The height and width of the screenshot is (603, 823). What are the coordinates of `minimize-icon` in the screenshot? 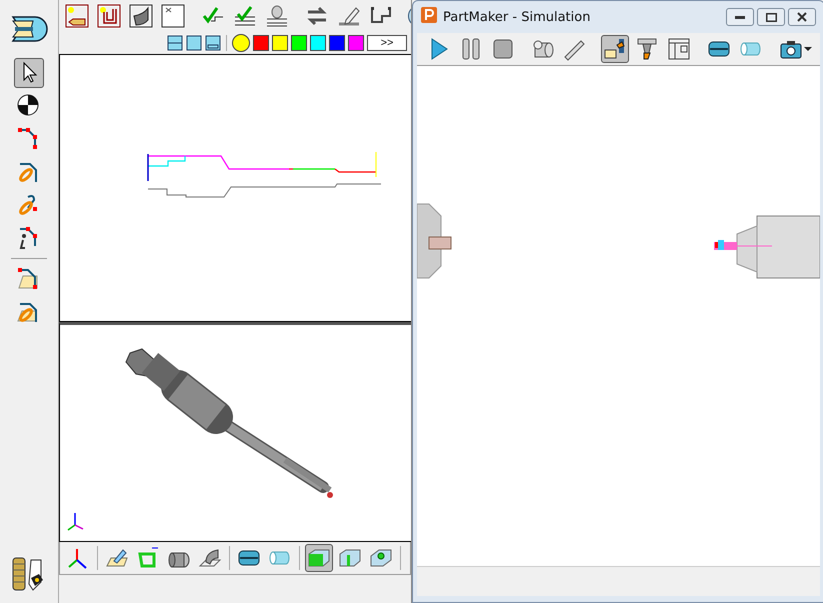 It's located at (740, 17).